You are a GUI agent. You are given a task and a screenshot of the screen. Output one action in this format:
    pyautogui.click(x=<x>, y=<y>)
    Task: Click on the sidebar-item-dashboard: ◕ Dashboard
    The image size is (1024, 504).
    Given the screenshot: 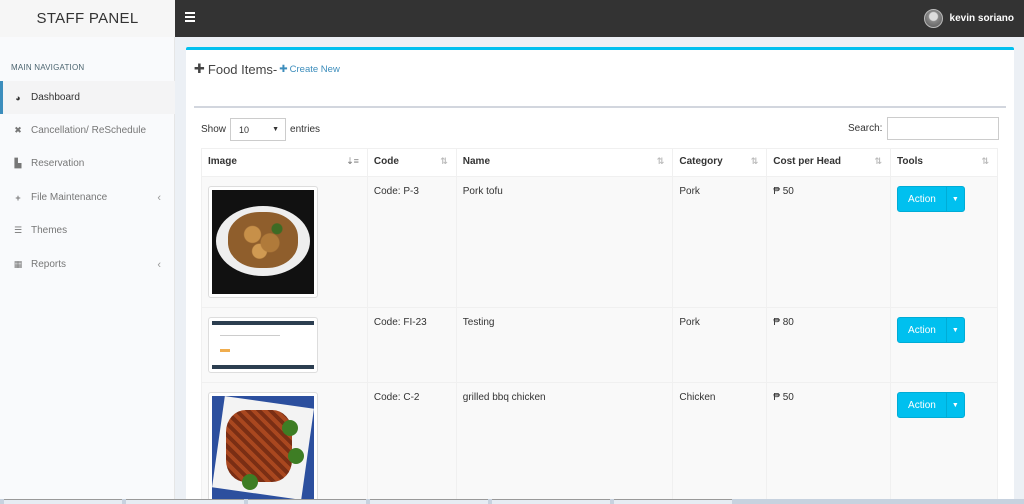 What is the action you would take?
    pyautogui.click(x=87, y=97)
    